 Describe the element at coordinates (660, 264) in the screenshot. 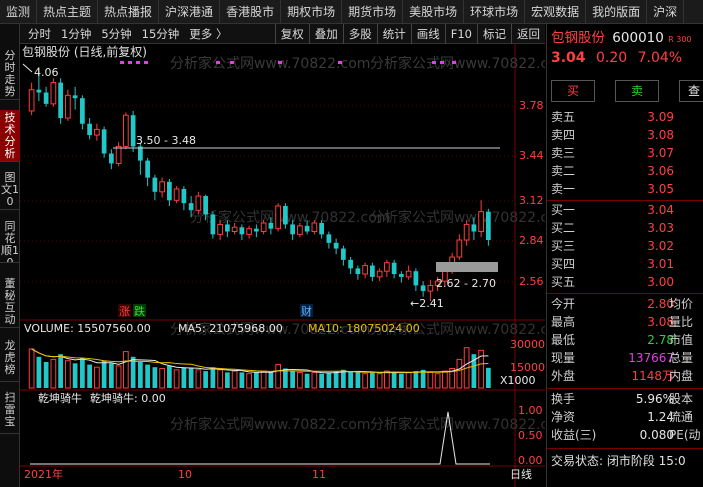

I see `bid-4-price: 3.01` at that location.